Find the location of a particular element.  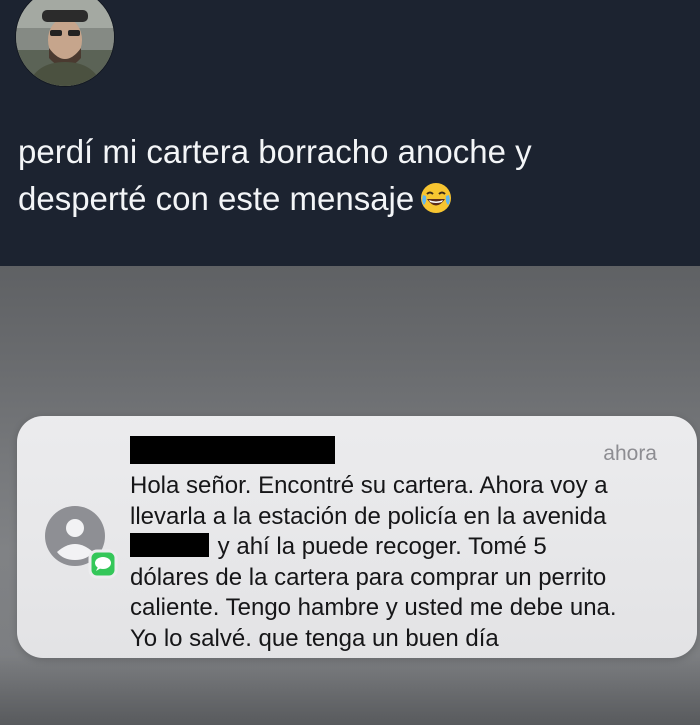

message-line: Yo lo salvé. que tenga un buen día is located at coordinates (314, 638).